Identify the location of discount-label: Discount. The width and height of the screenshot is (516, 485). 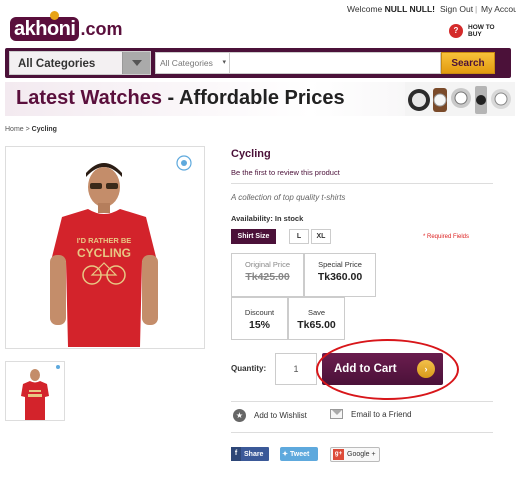
(259, 312).